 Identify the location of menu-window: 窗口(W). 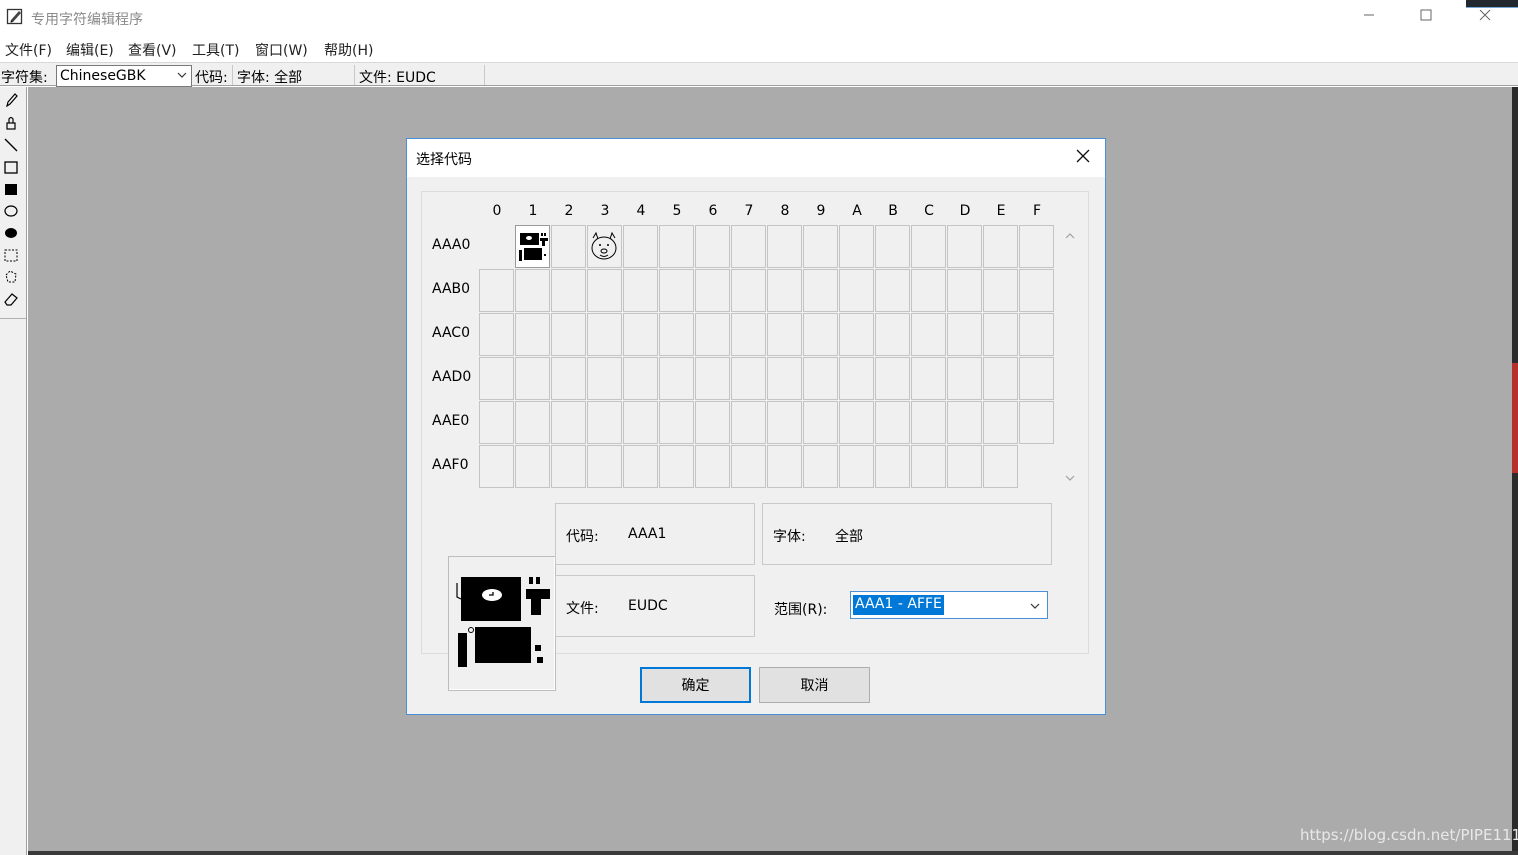
(281, 50).